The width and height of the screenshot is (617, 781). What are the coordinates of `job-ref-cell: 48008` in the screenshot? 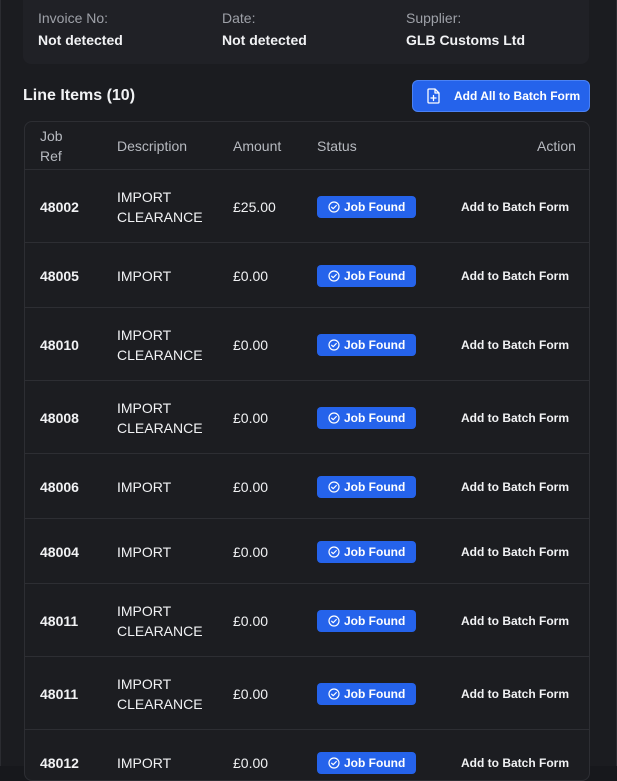 It's located at (59, 417).